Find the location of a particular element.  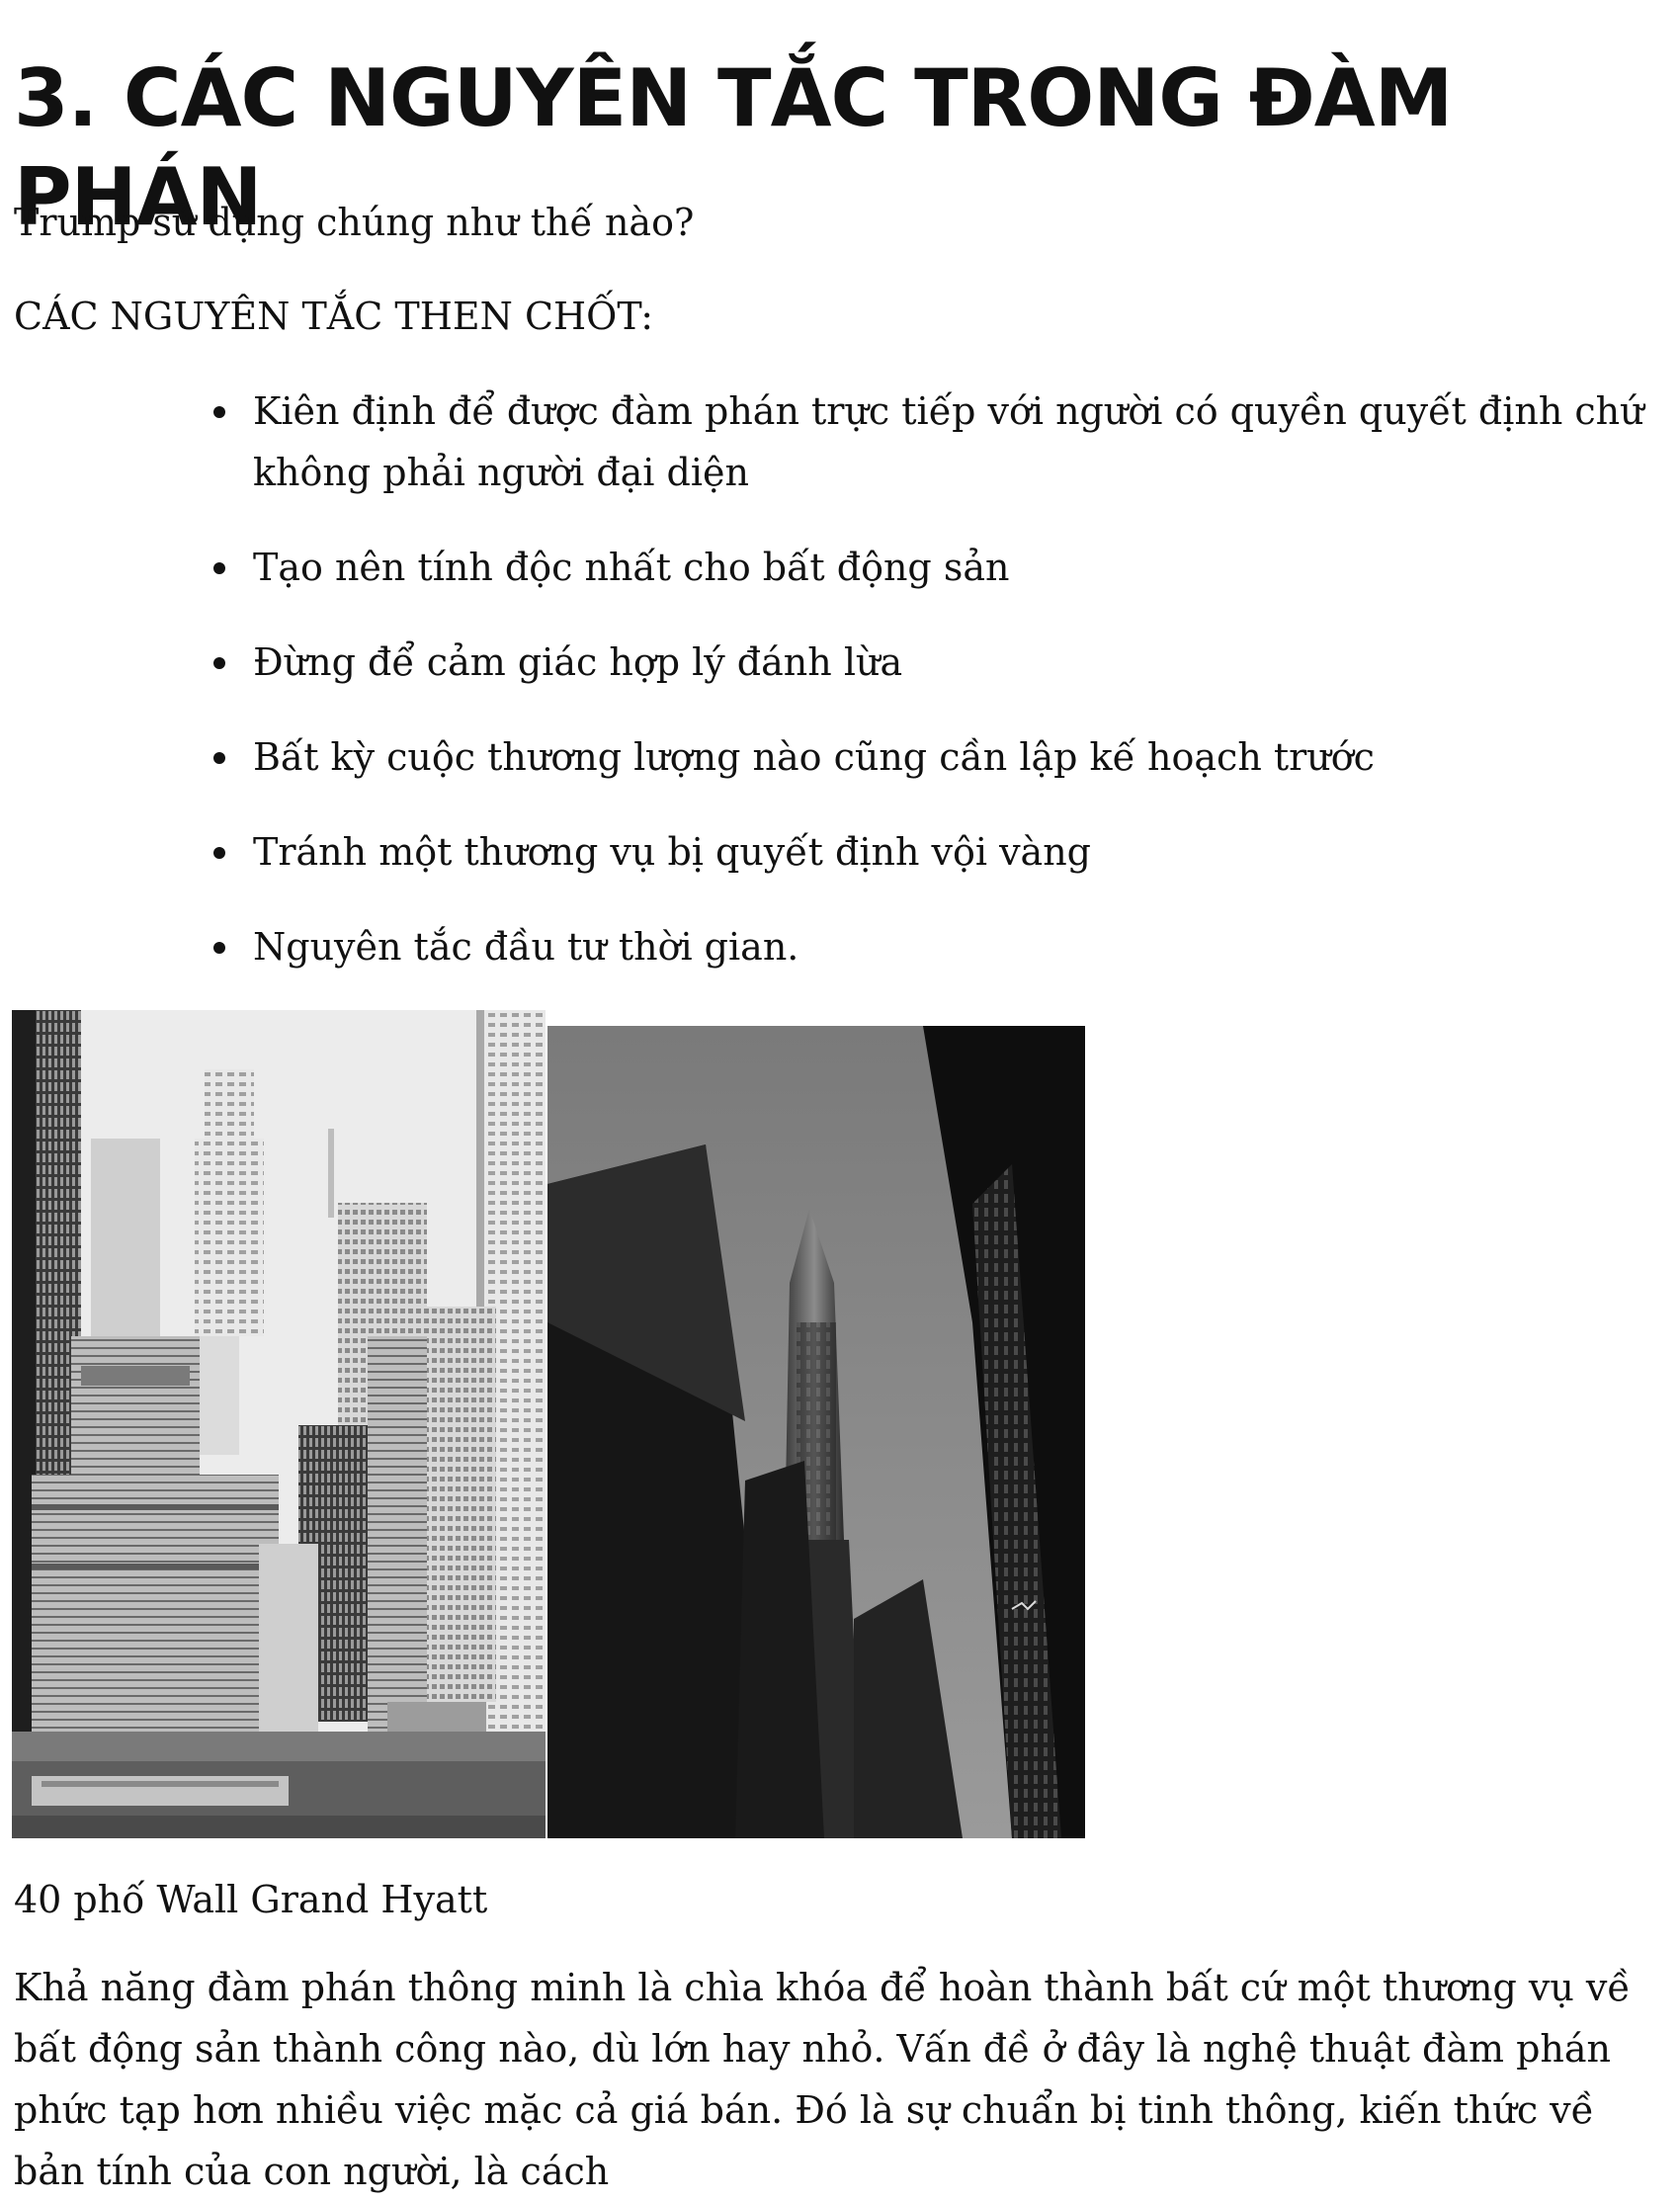

section-label: CÁC NGUYÊN TẮC THEN CHỐT: is located at coordinates (334, 317).